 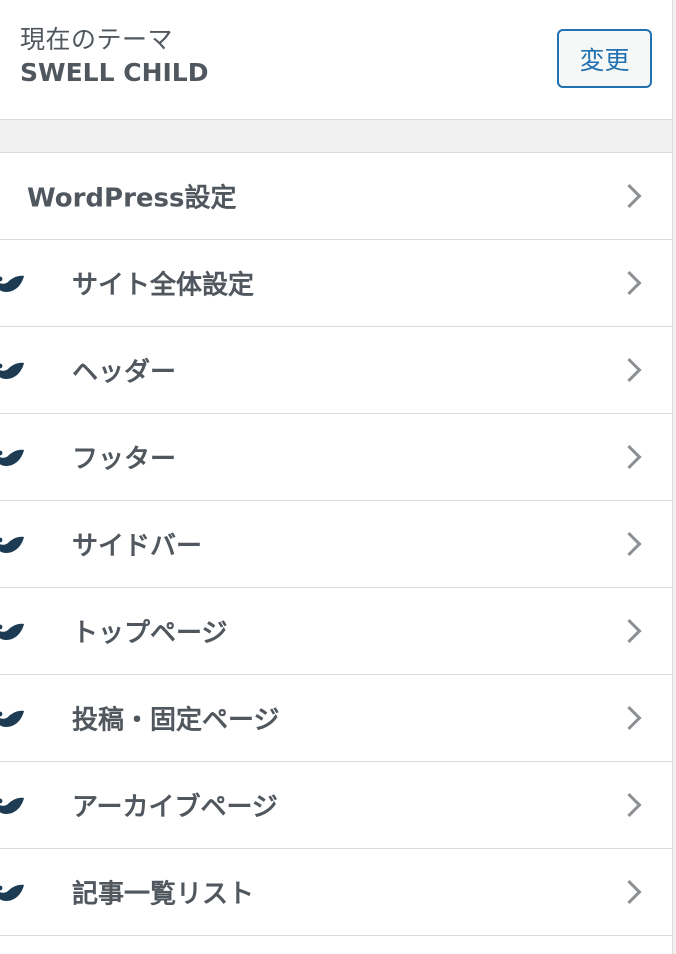 I want to click on menu-item-post-list: 記事一覧リスト, so click(x=336, y=892).